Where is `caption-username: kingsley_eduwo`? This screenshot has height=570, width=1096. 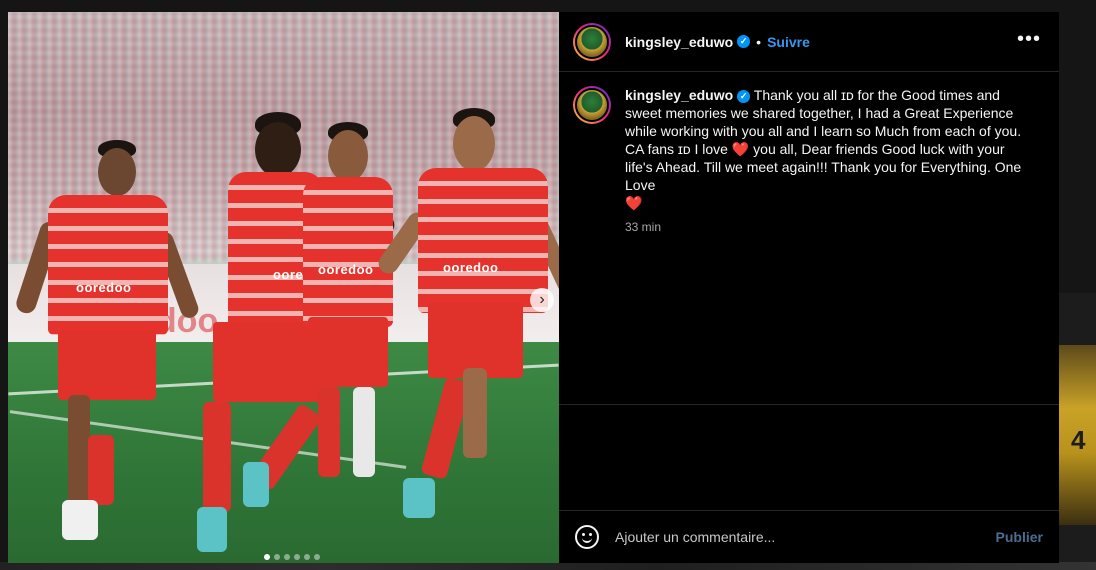 caption-username: kingsley_eduwo is located at coordinates (679, 95).